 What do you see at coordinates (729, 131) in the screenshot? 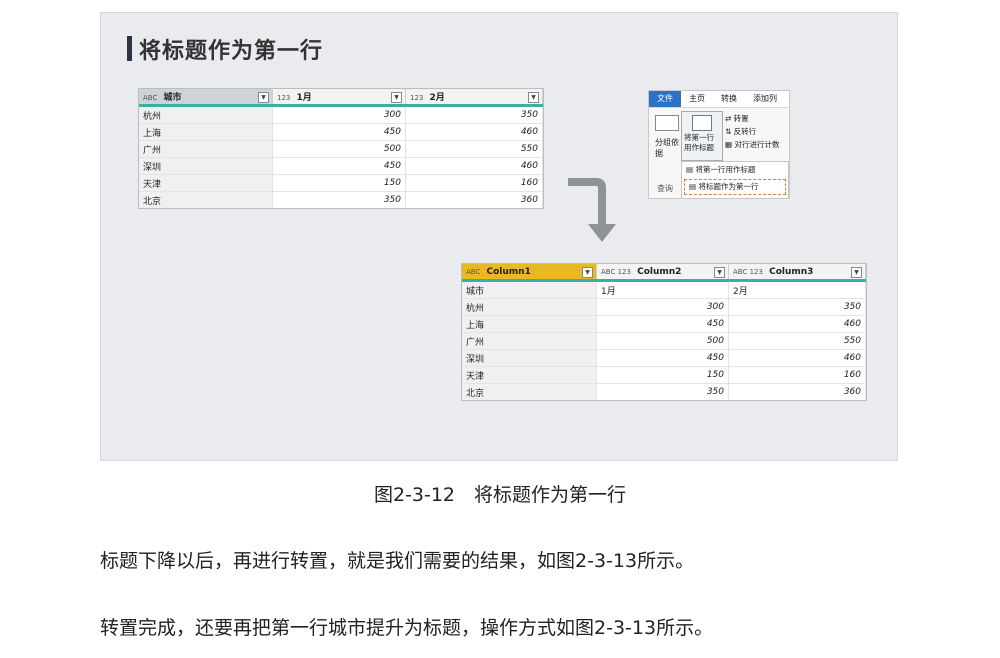
I see `reverse-rows-icon: ⇅` at bounding box center [729, 131].